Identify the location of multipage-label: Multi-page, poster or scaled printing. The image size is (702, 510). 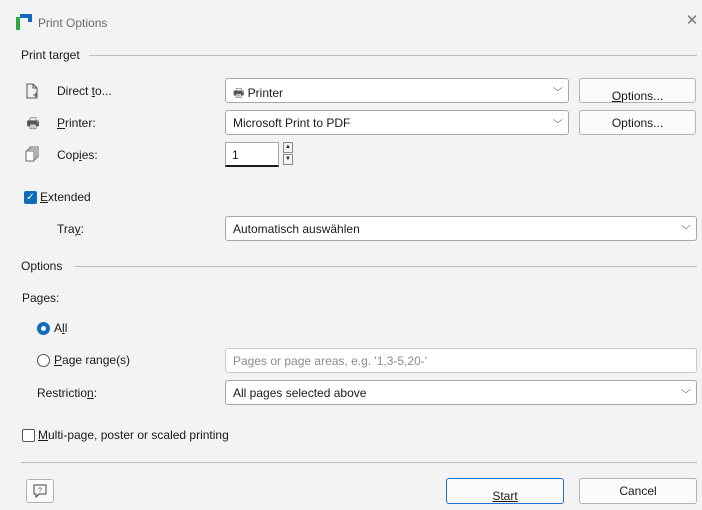
(133, 435).